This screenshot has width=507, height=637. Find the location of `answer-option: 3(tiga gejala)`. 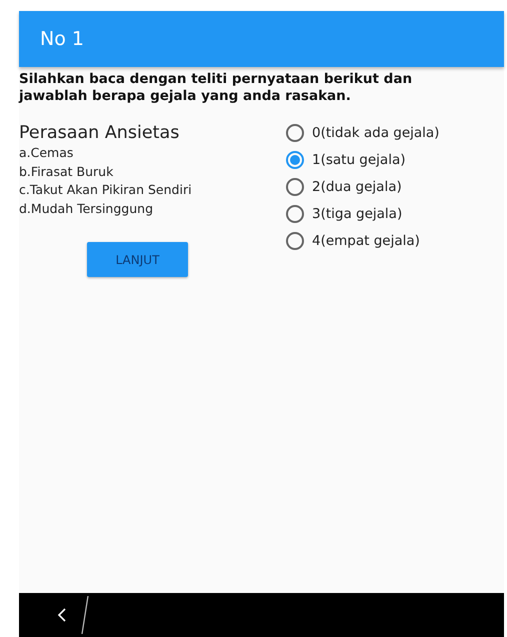

answer-option: 3(tiga gejala) is located at coordinates (363, 214).